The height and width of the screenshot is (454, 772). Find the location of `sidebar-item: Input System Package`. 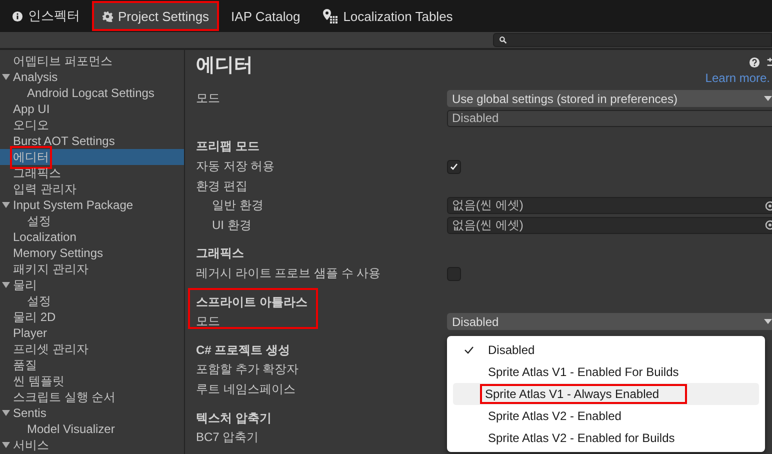

sidebar-item: Input System Package is located at coordinates (73, 205).